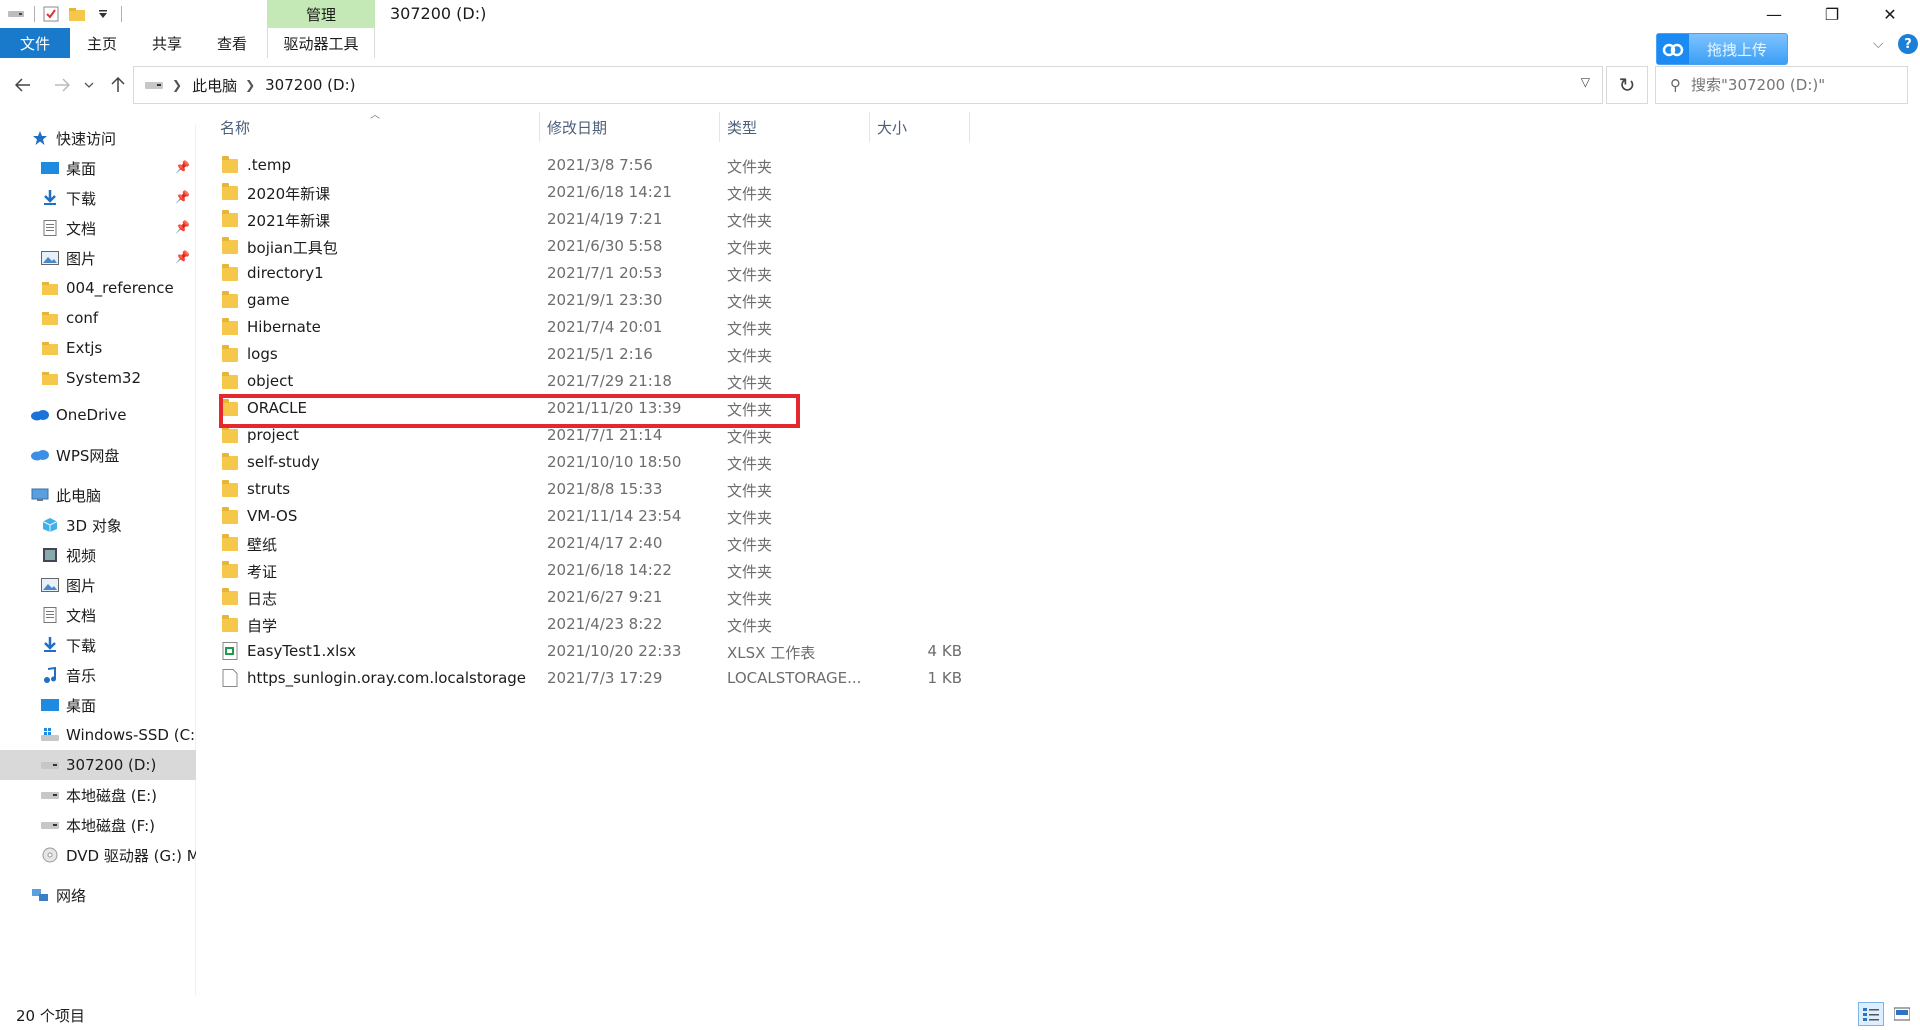 The width and height of the screenshot is (1920, 1030). What do you see at coordinates (98, 895) in the screenshot?
I see `sidebar-item: 网络` at bounding box center [98, 895].